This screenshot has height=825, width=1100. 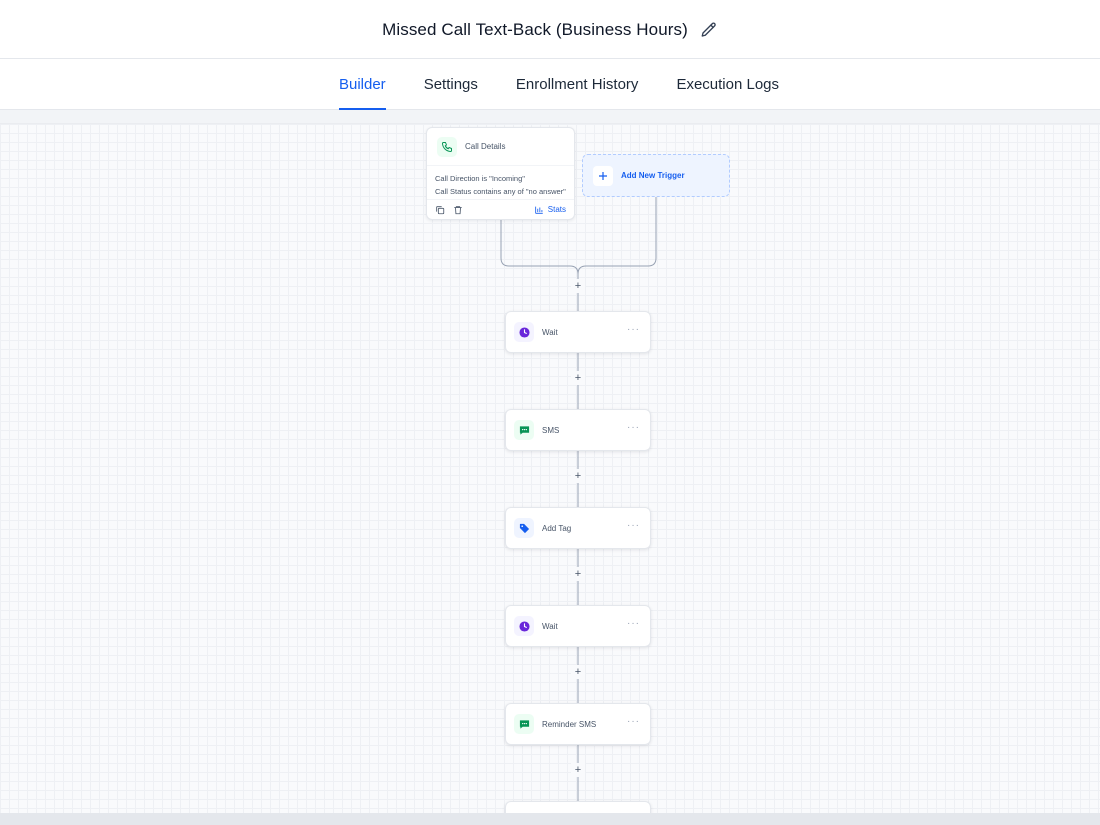 What do you see at coordinates (603, 175) in the screenshot?
I see `plus-icon` at bounding box center [603, 175].